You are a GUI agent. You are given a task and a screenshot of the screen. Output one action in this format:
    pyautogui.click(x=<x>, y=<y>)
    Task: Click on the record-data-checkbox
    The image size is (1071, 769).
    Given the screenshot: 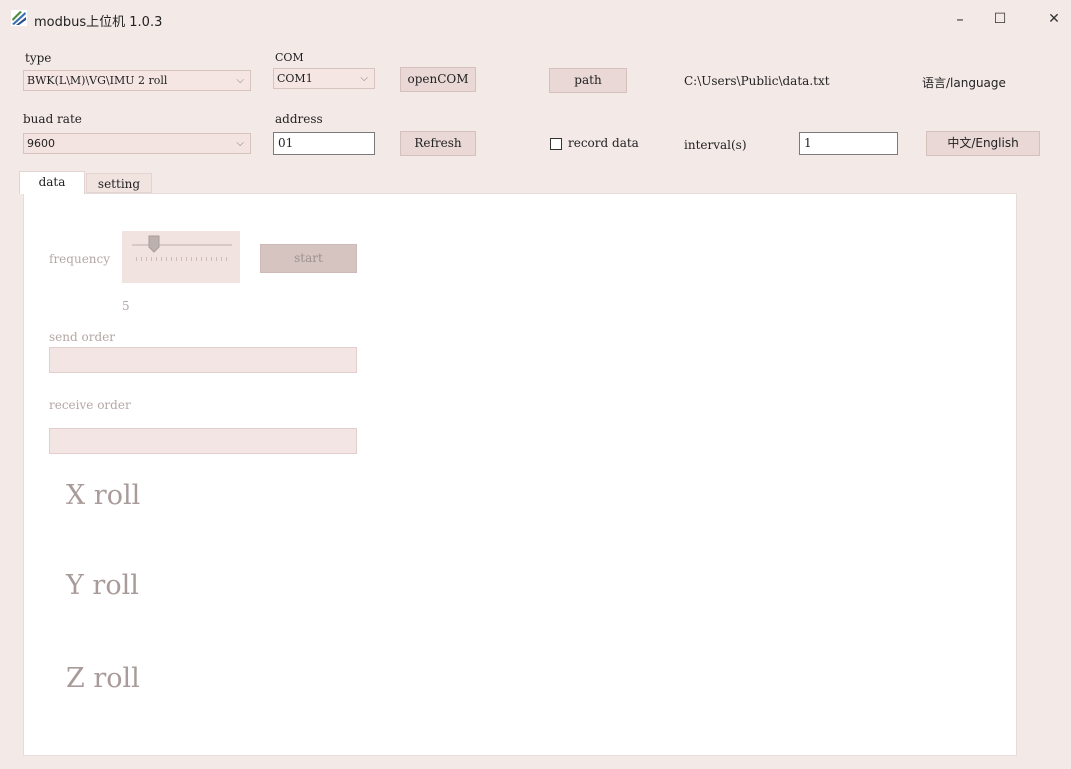 What is the action you would take?
    pyautogui.click(x=556, y=144)
    